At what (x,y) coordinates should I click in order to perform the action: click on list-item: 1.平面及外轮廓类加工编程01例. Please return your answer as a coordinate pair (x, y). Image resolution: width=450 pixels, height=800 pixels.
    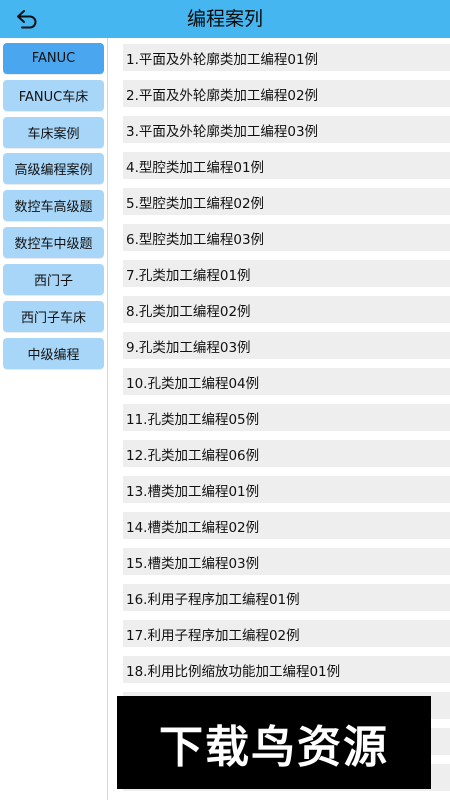
    Looking at the image, I should click on (286, 57).